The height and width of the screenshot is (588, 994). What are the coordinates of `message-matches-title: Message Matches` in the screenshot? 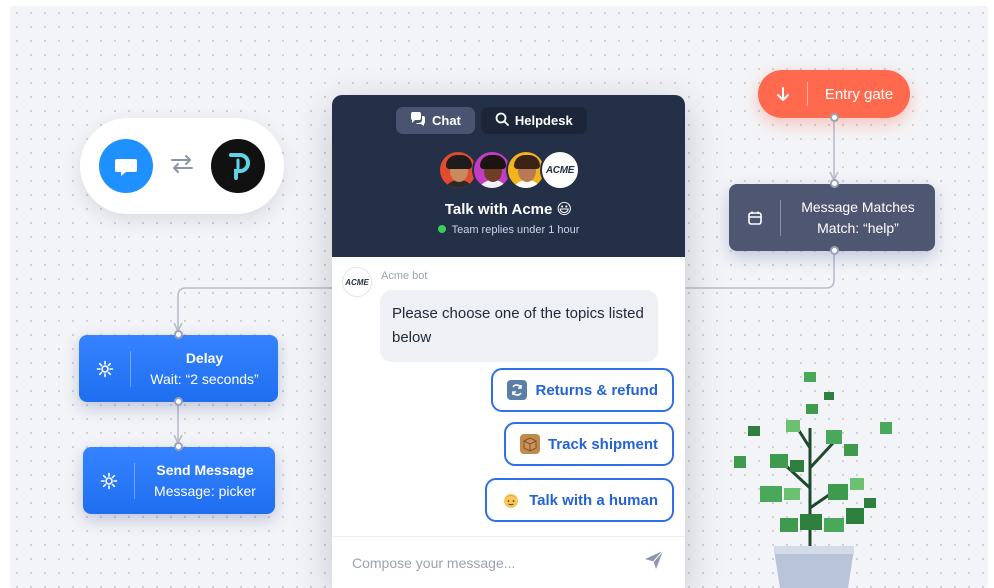 It's located at (858, 206).